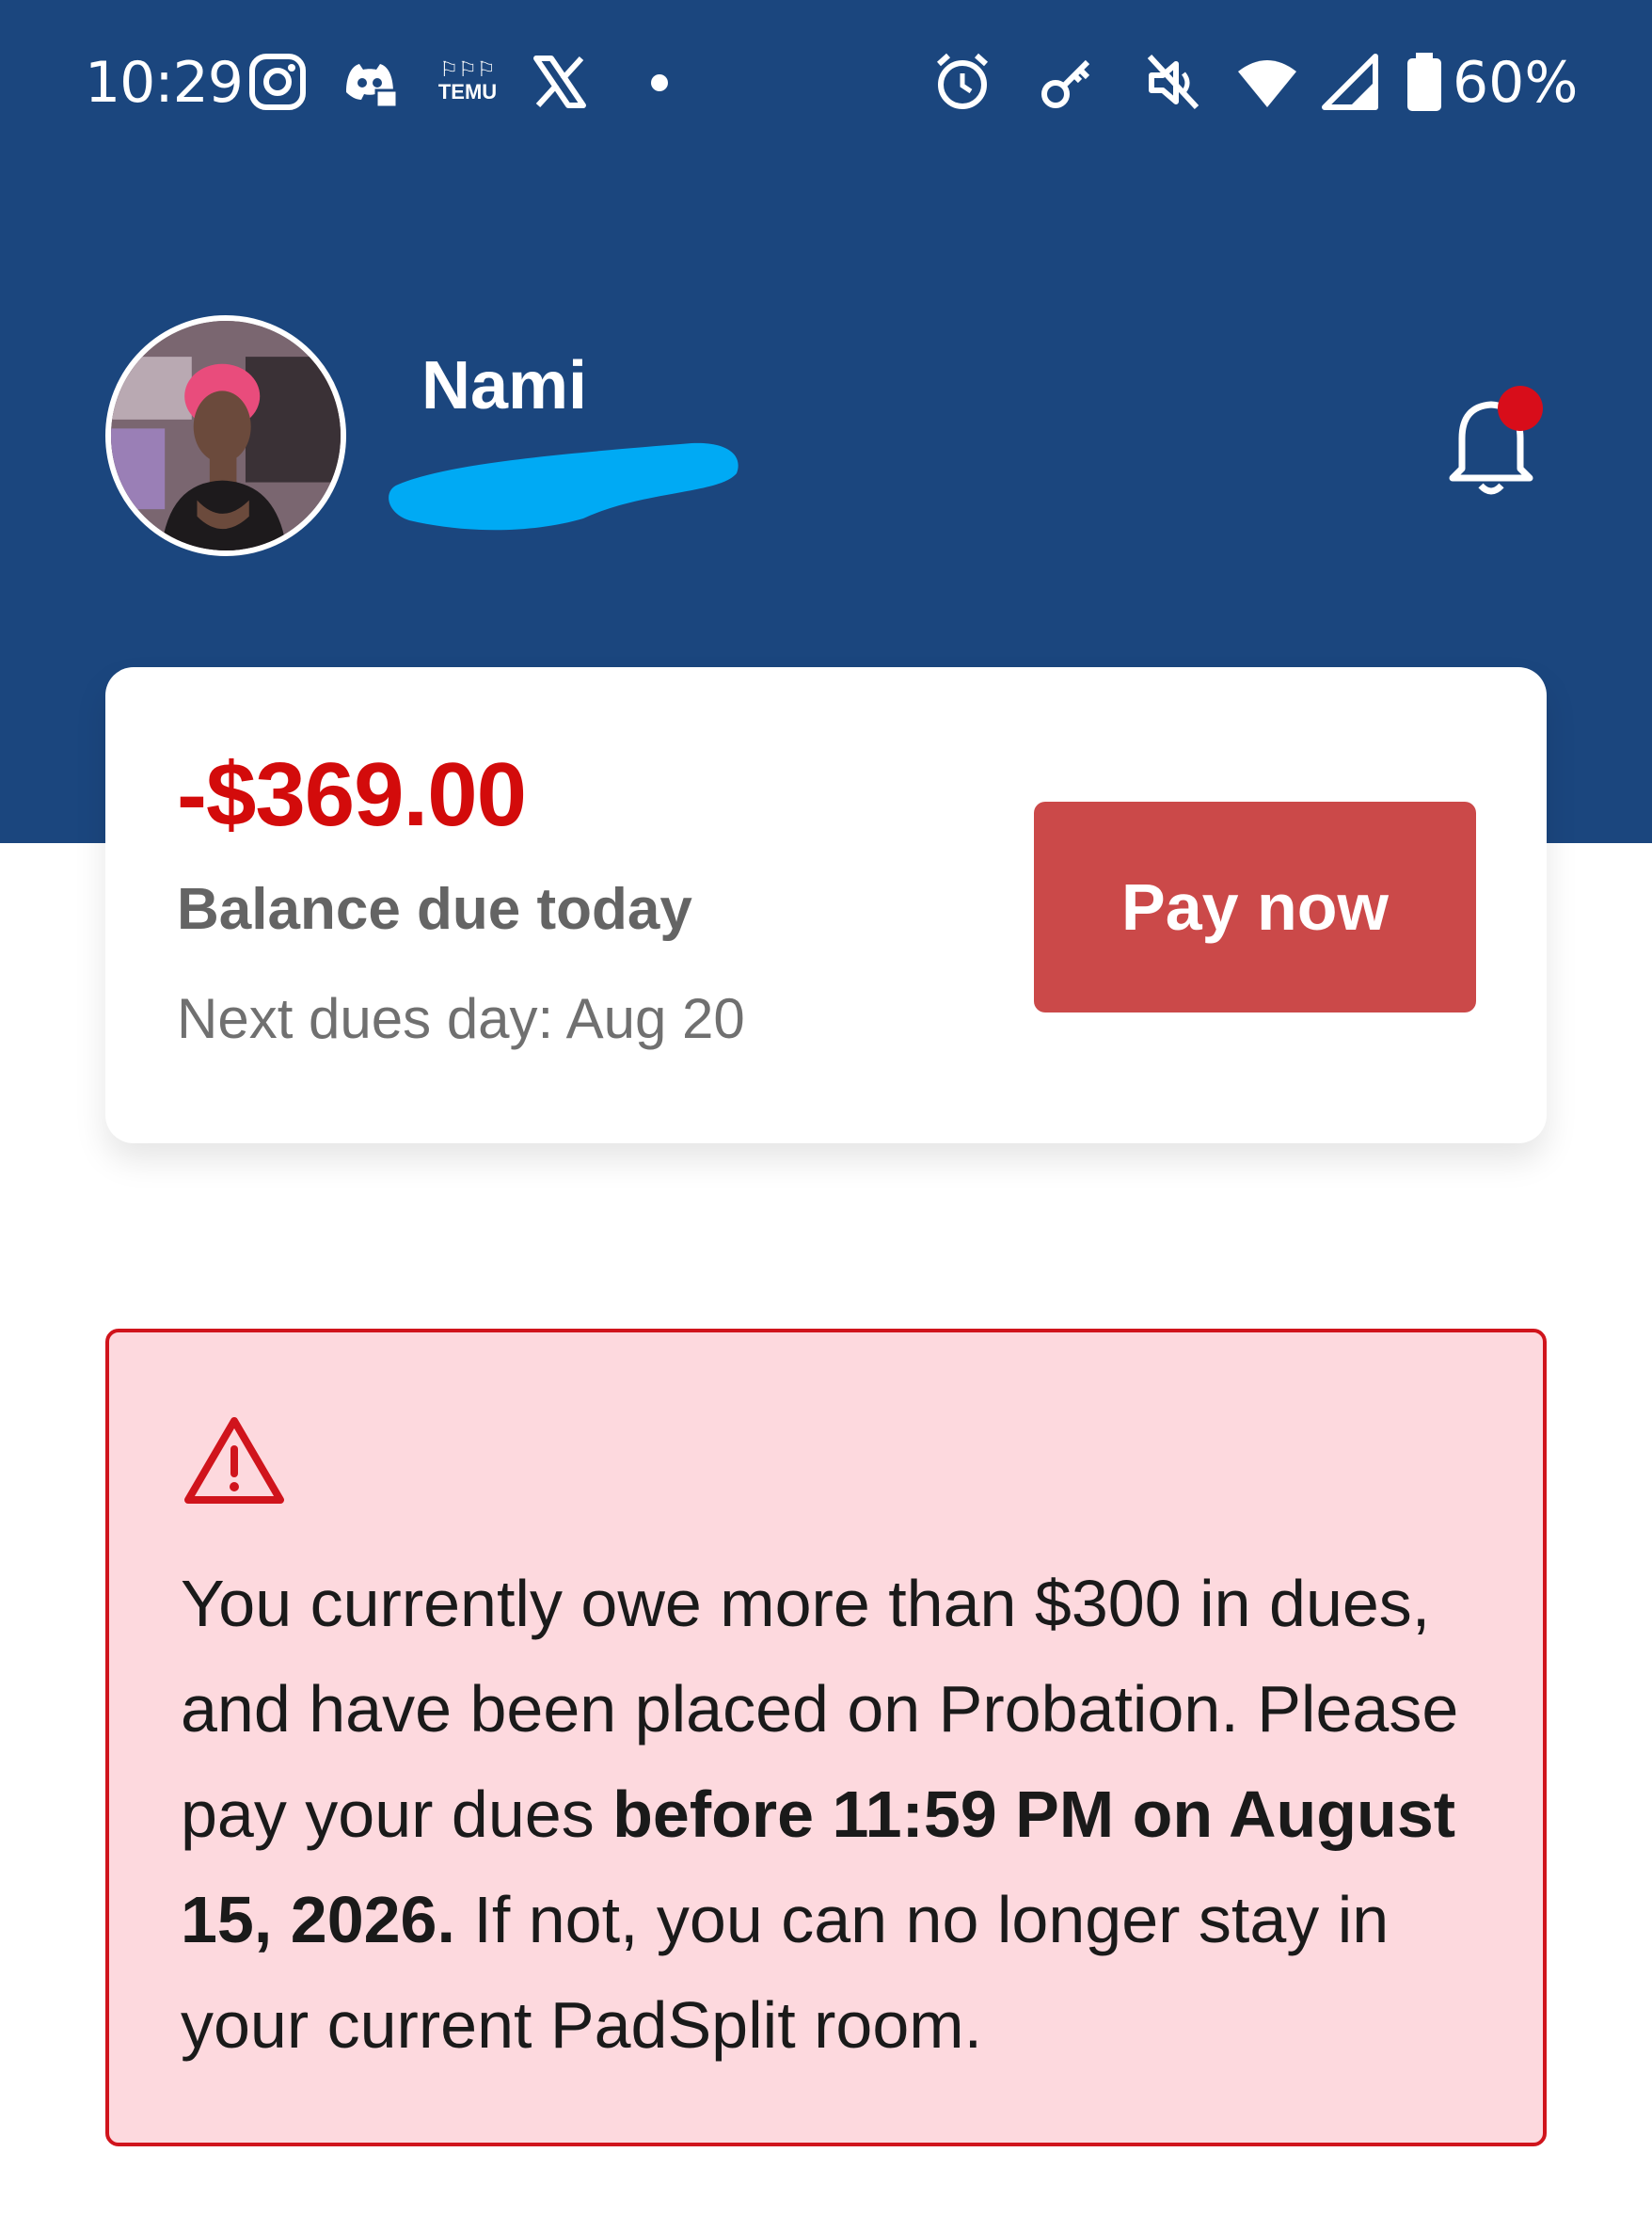 The height and width of the screenshot is (2232, 1652). Describe the element at coordinates (1424, 82) in the screenshot. I see `battery-icon` at that location.